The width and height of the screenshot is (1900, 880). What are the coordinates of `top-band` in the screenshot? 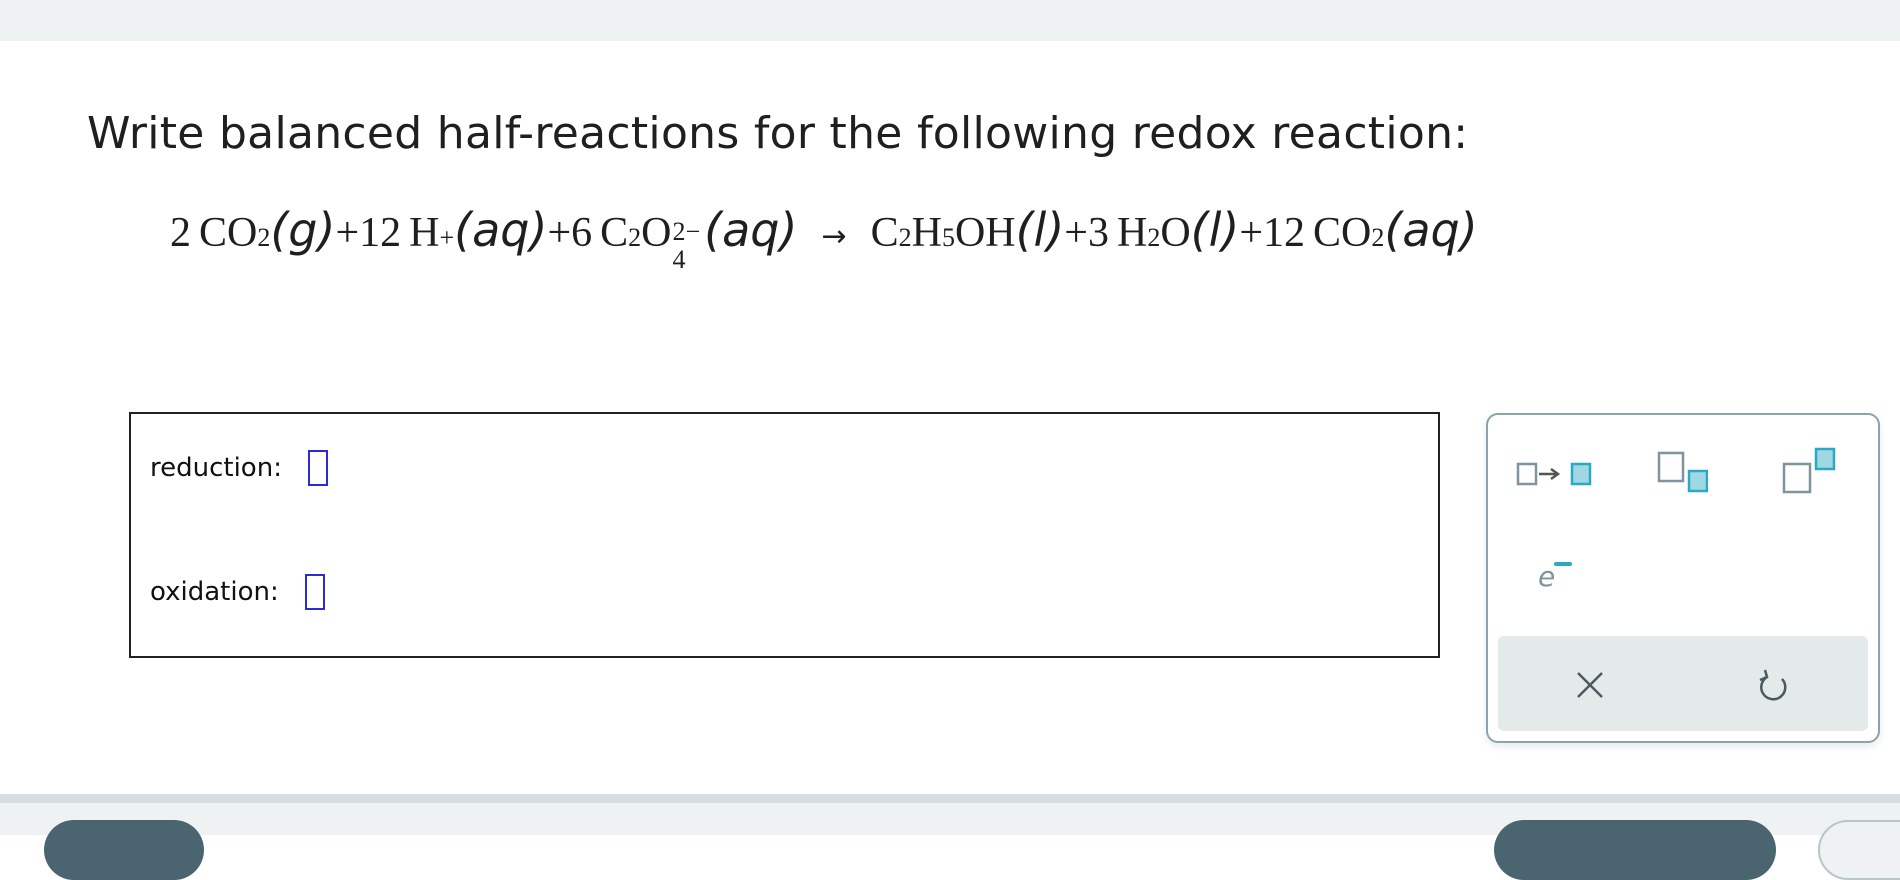 It's located at (950, 20).